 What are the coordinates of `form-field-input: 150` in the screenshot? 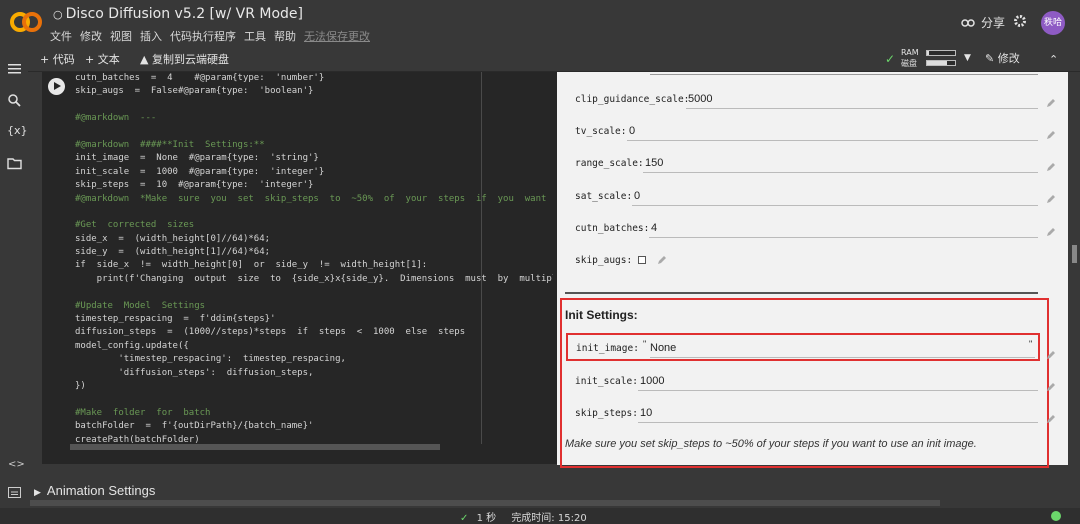 It's located at (654, 163).